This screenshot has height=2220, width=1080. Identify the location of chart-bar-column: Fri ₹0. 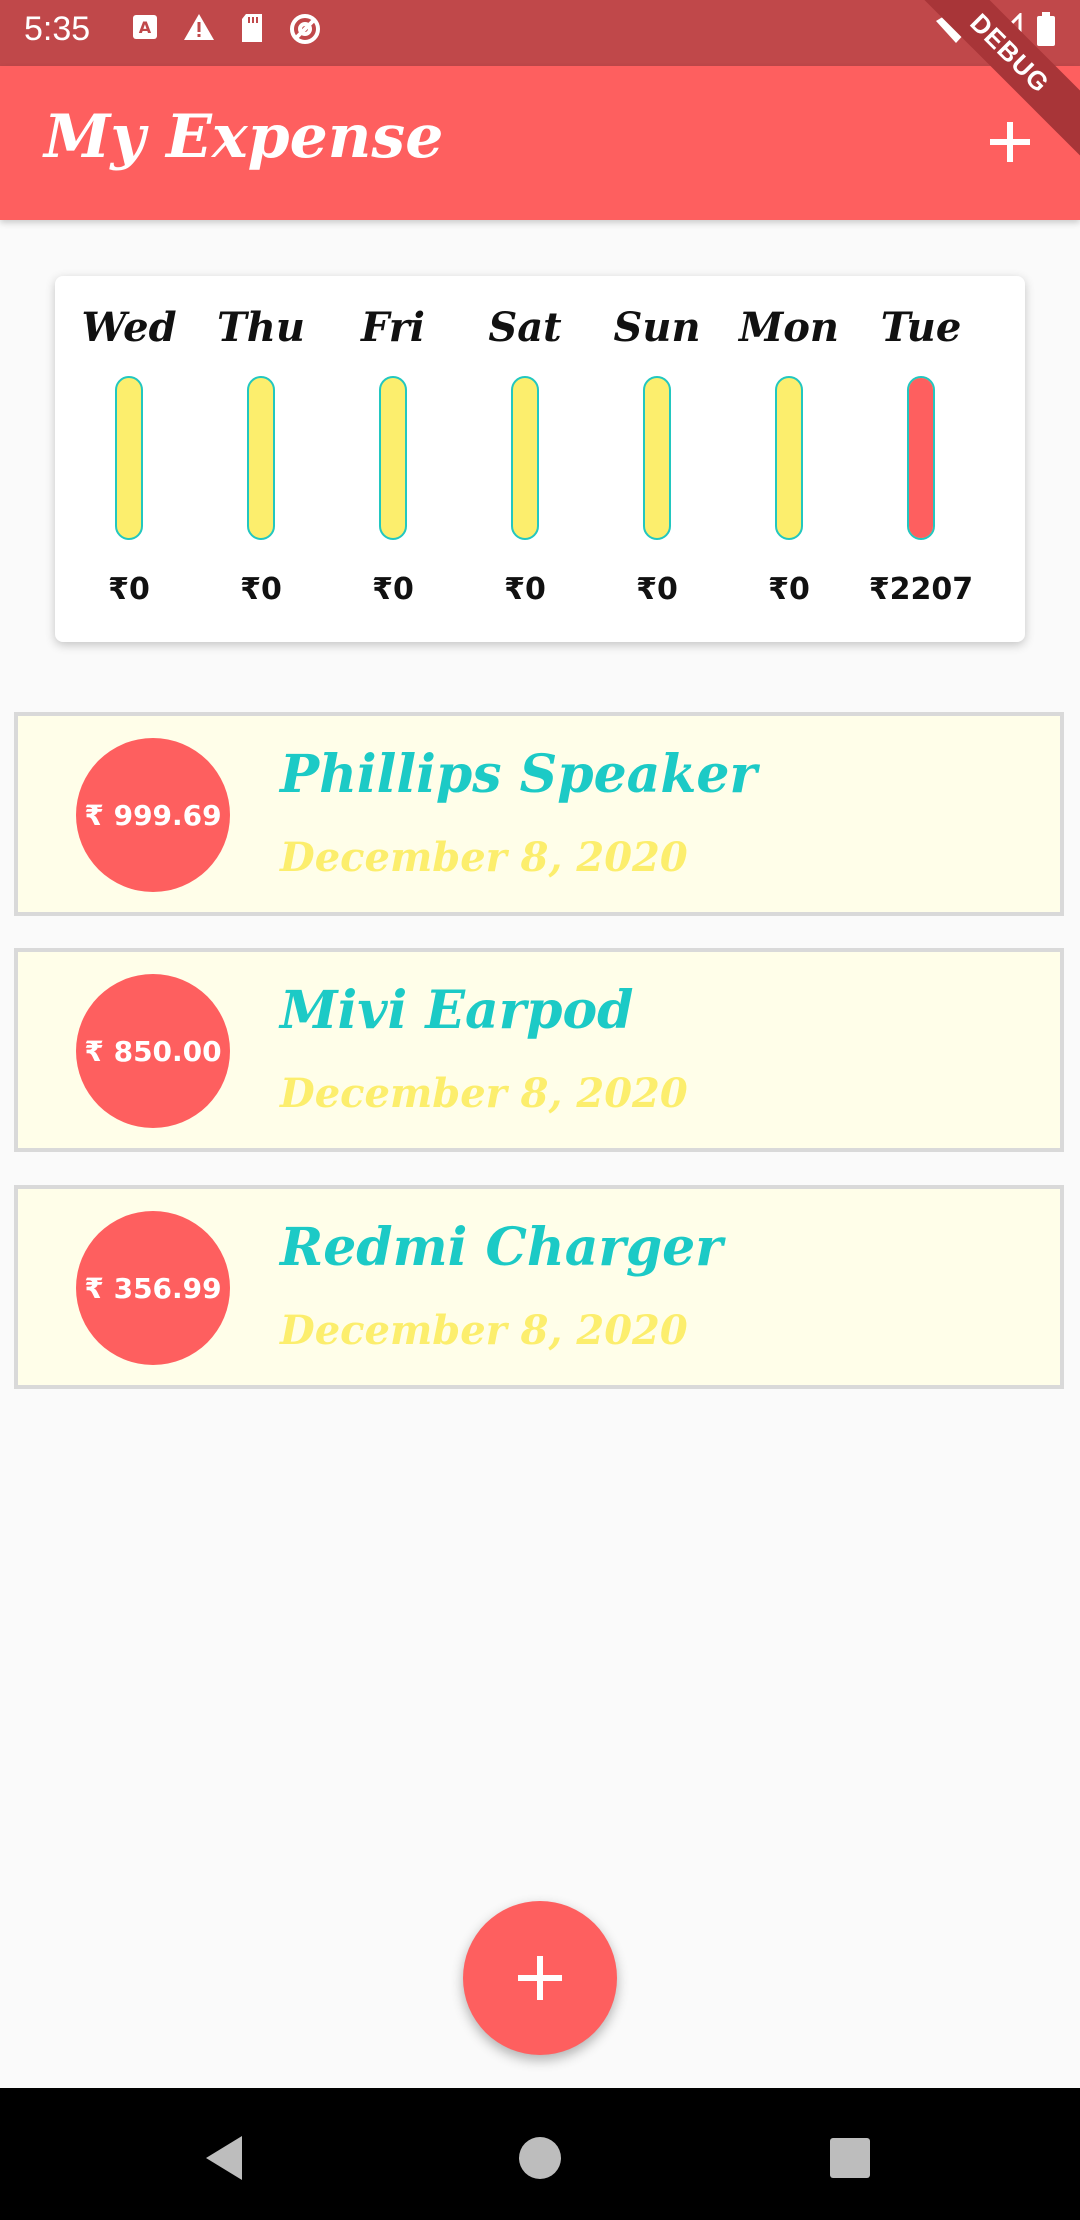
(393, 459).